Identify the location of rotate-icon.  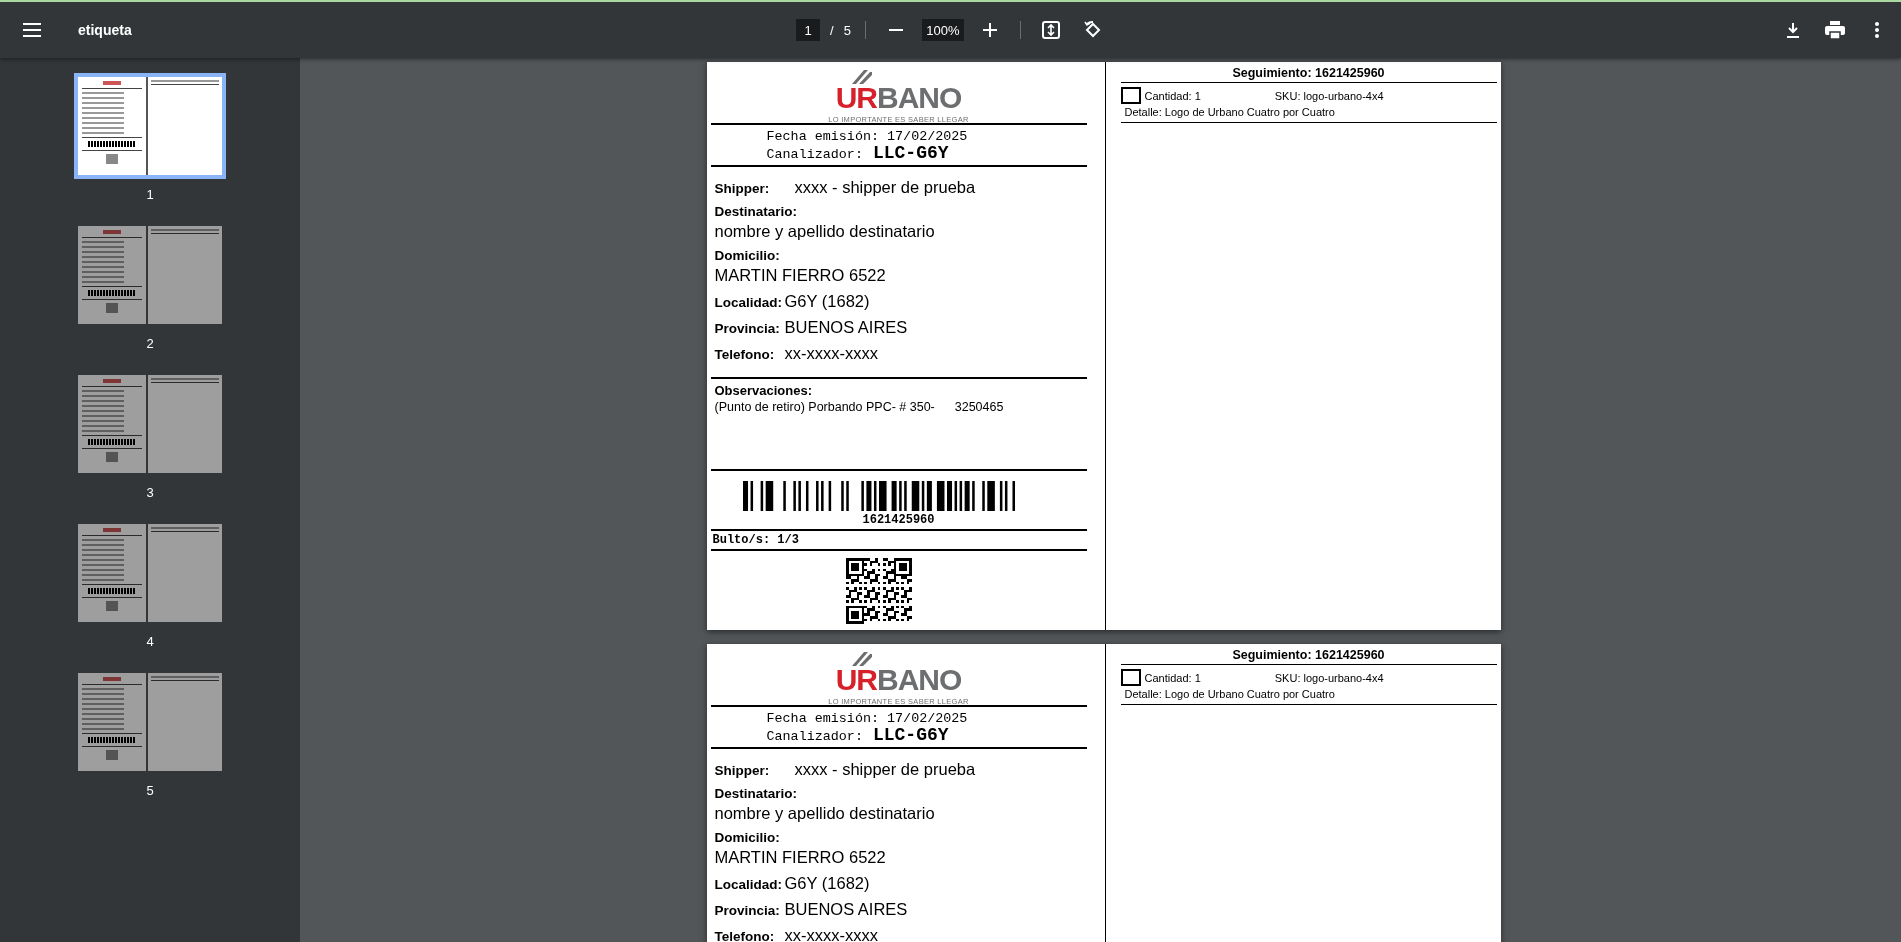
(1092, 30).